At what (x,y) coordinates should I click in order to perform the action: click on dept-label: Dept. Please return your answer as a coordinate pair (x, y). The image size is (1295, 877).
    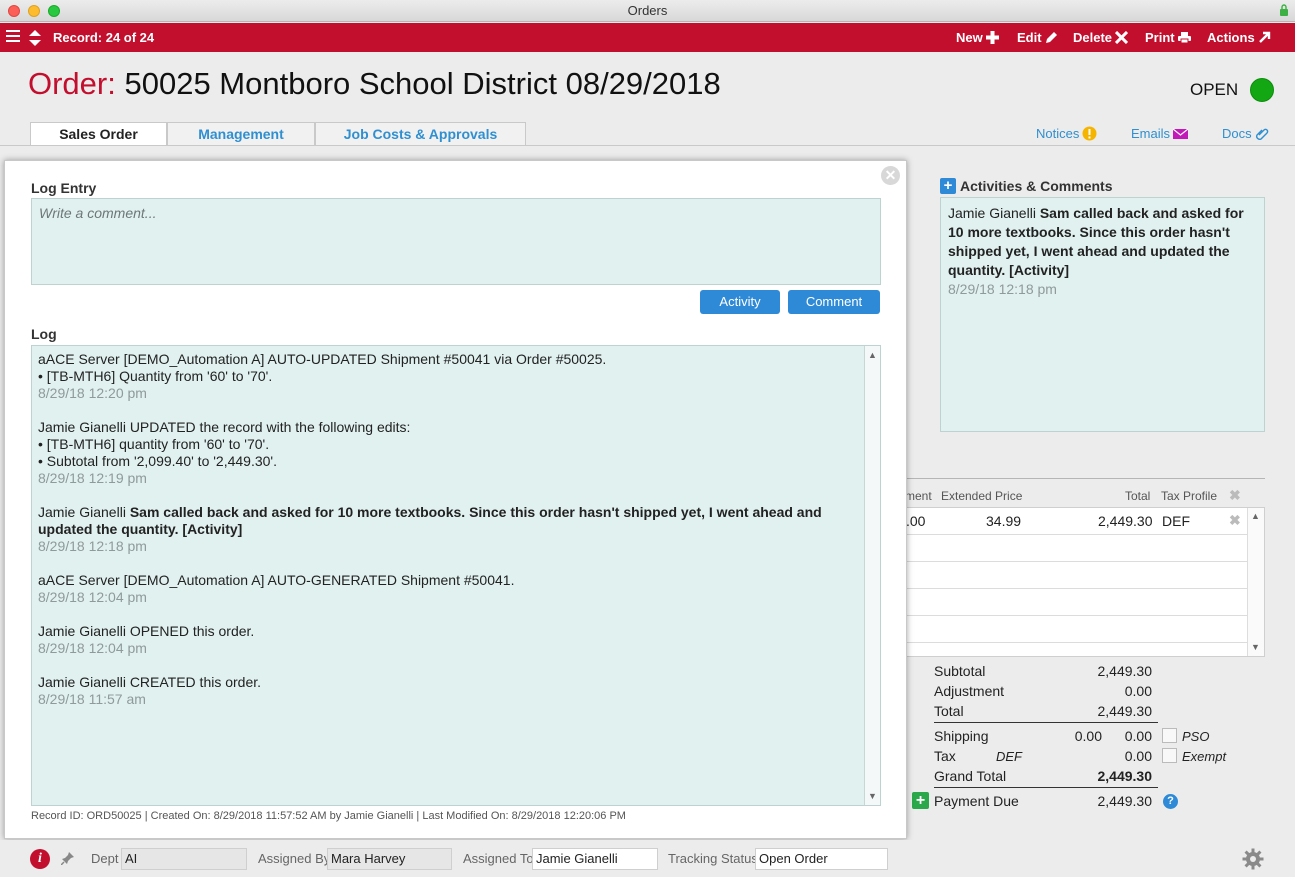
    Looking at the image, I should click on (105, 858).